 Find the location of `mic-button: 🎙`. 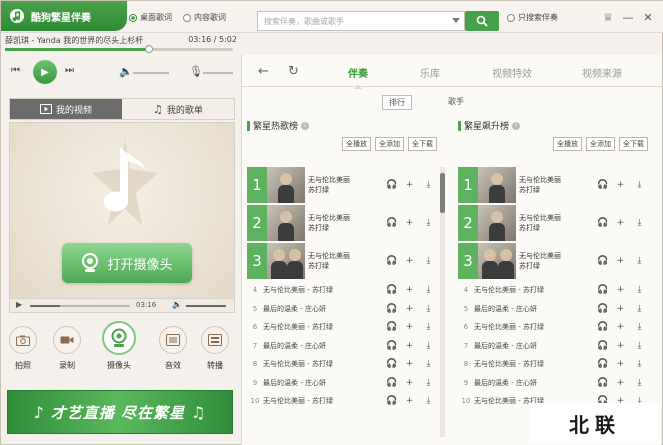

mic-button: 🎙 is located at coordinates (196, 71).